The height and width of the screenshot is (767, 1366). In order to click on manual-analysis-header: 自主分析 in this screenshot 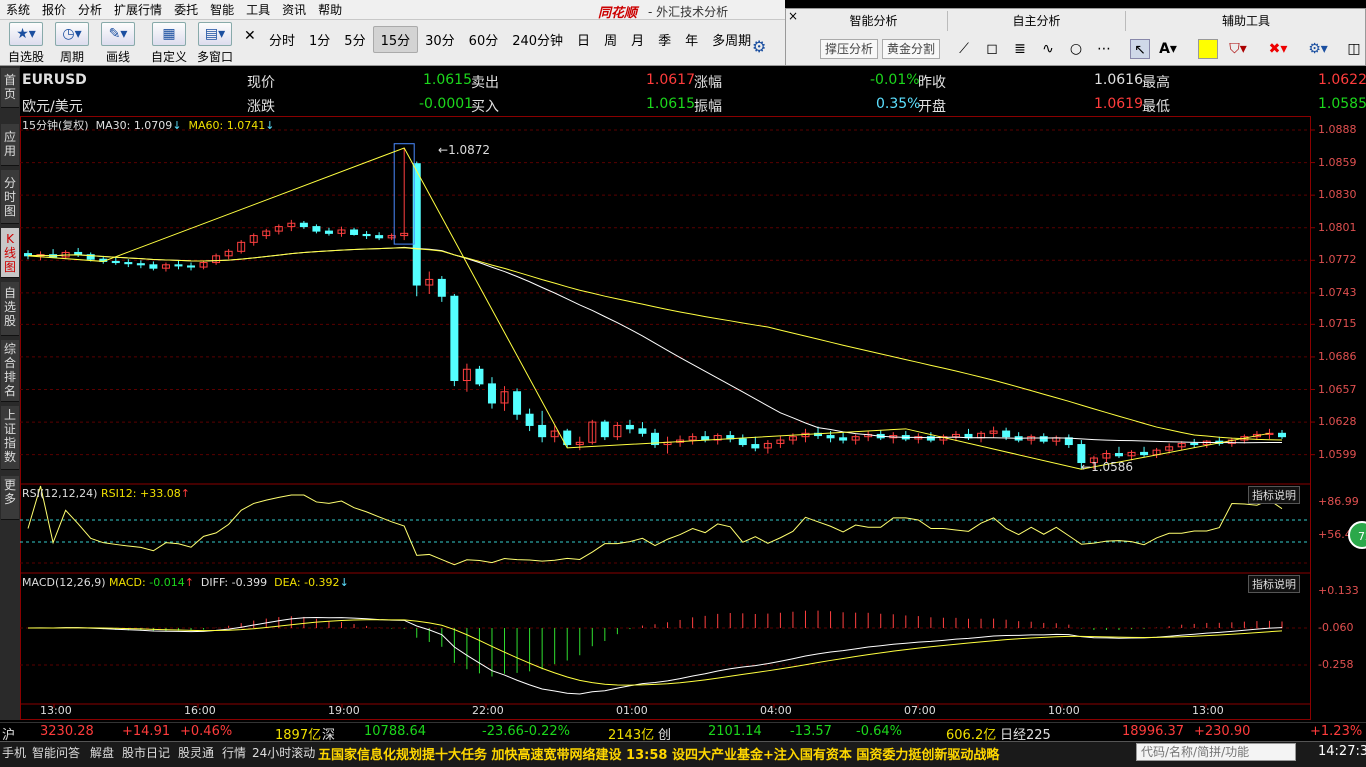, I will do `click(1037, 21)`.